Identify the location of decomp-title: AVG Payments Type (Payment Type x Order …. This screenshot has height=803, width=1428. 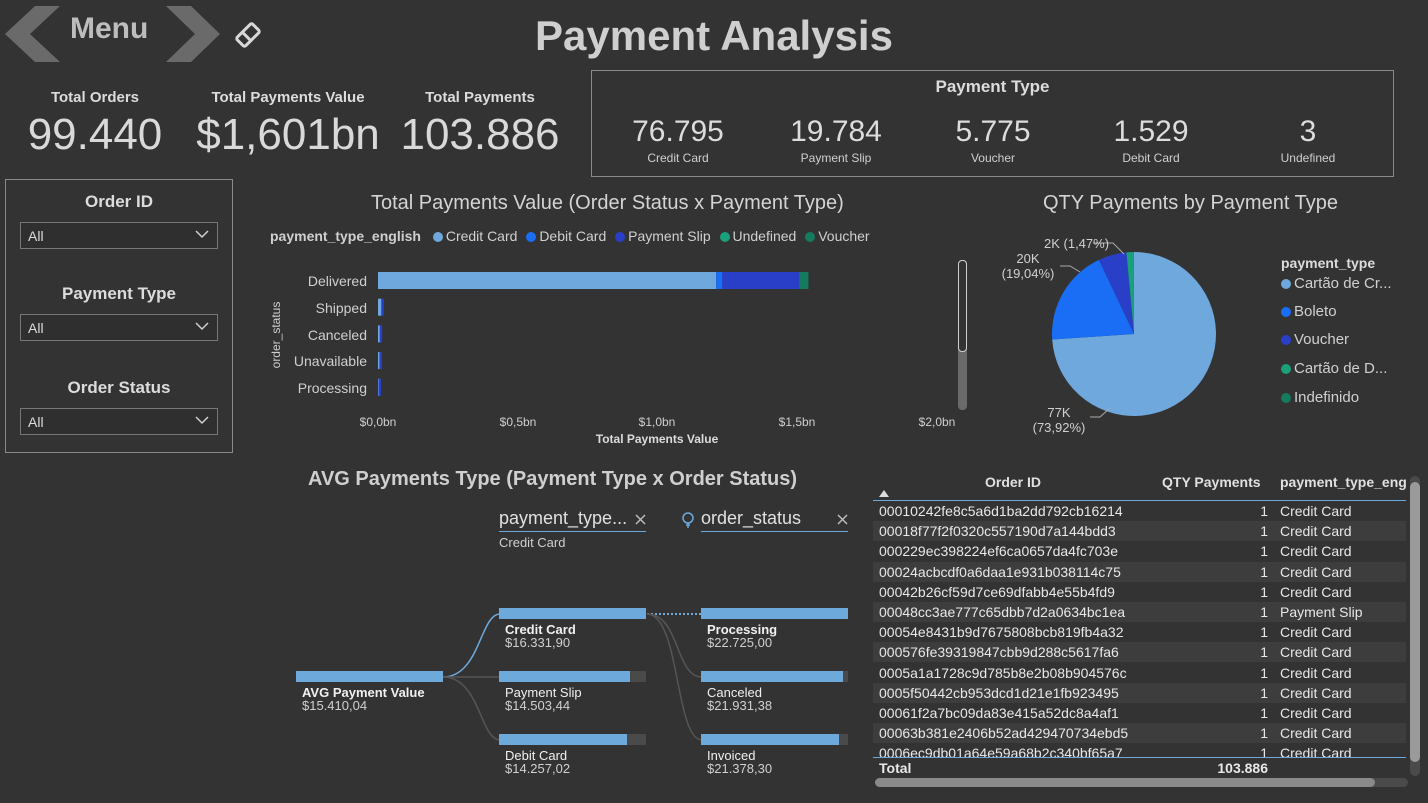
(553, 479).